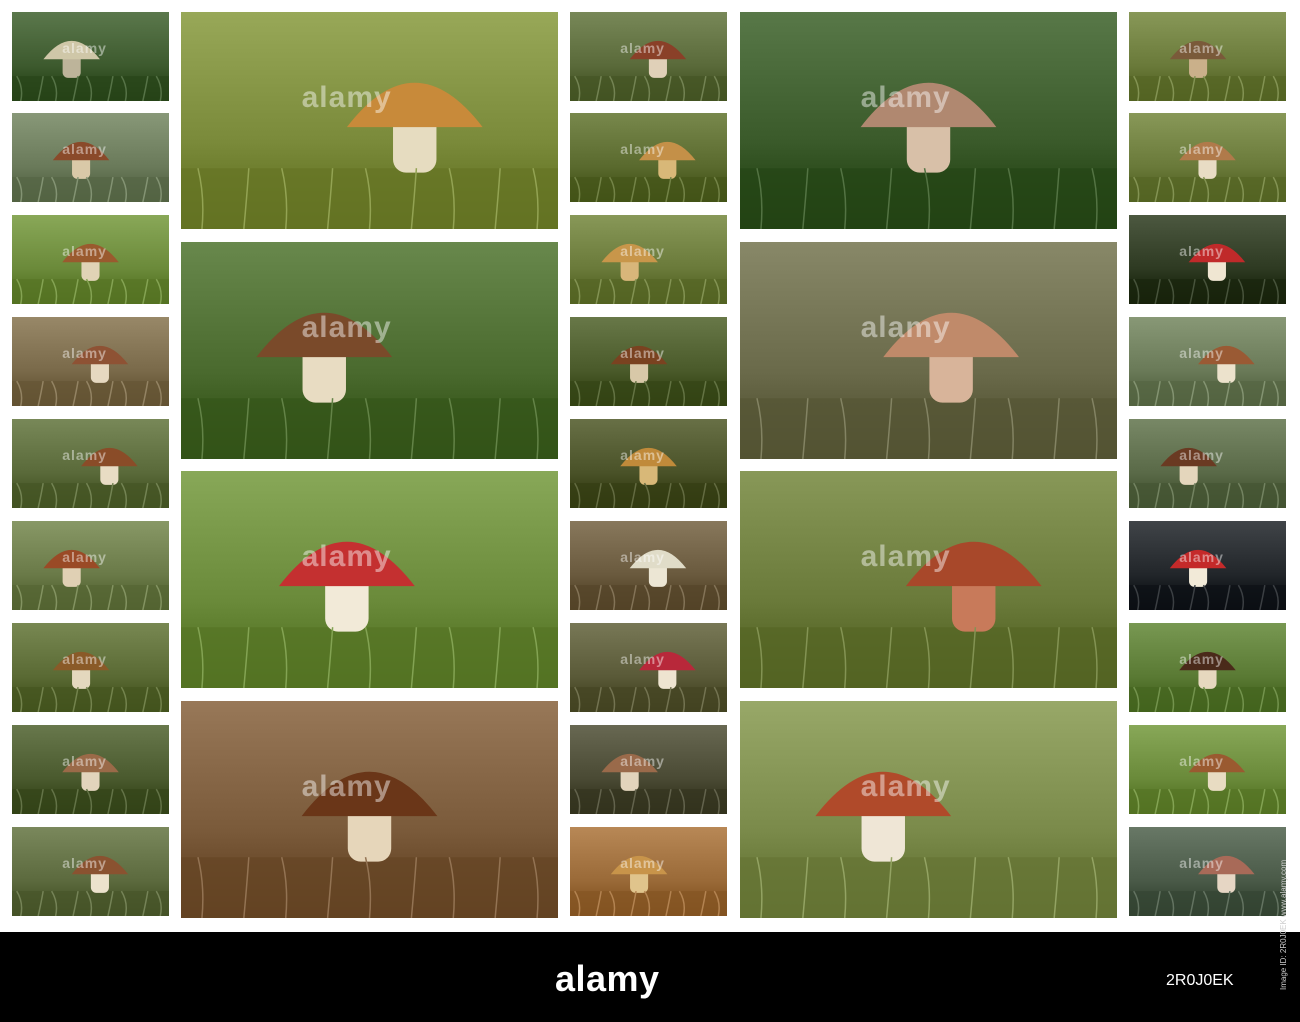 The width and height of the screenshot is (1300, 1022). I want to click on mushroom-photo-c5-3: alamy, so click(1207, 259).